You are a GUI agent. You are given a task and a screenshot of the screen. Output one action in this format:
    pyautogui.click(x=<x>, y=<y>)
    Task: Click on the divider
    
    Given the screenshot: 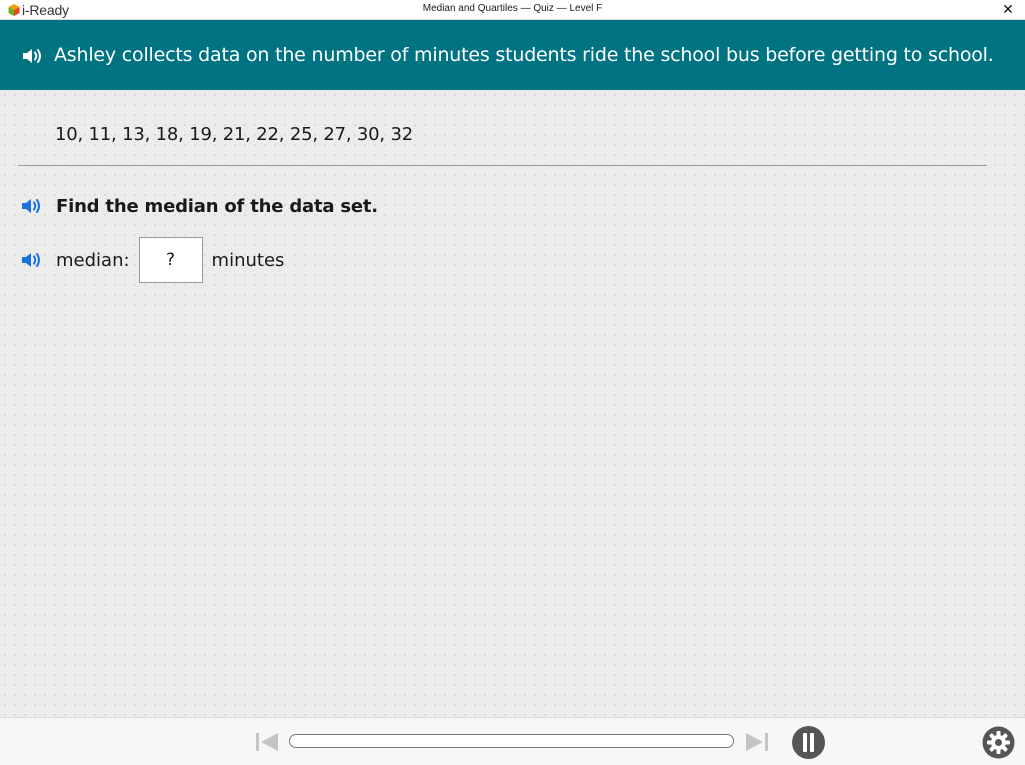 What is the action you would take?
    pyautogui.click(x=502, y=165)
    